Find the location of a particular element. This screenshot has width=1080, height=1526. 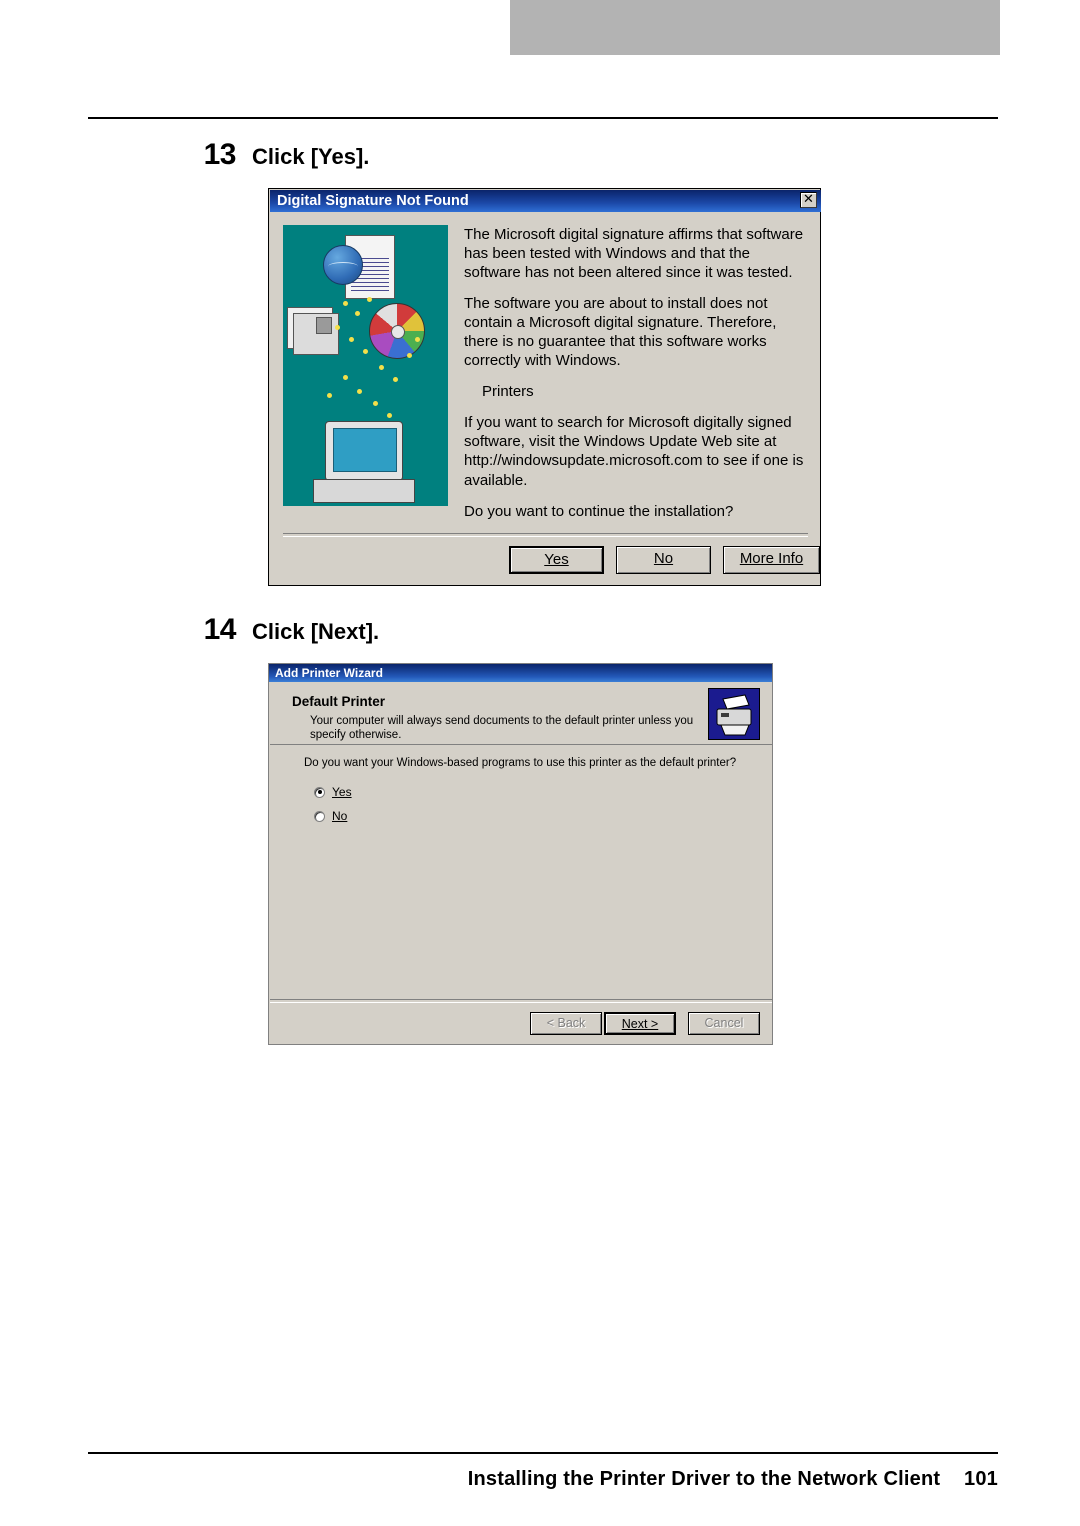

signature-button-row: Yes No More Info is located at coordinates (664, 560).